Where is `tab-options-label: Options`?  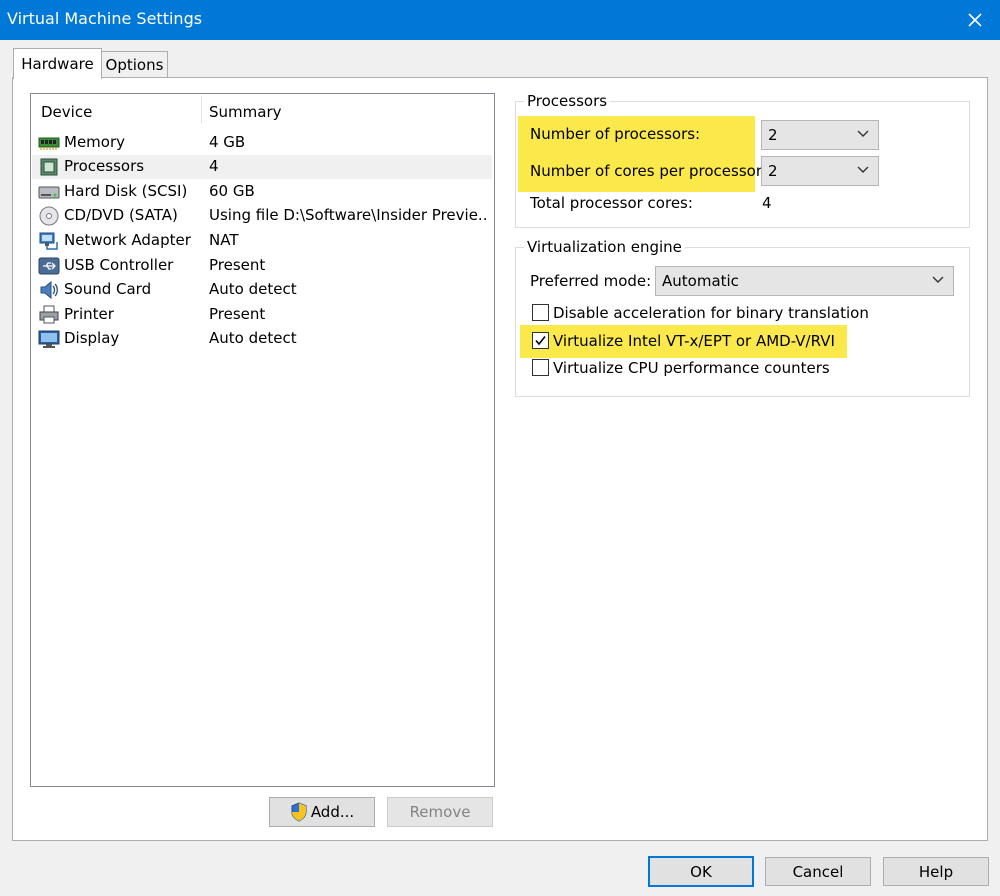 tab-options-label: Options is located at coordinates (134, 64).